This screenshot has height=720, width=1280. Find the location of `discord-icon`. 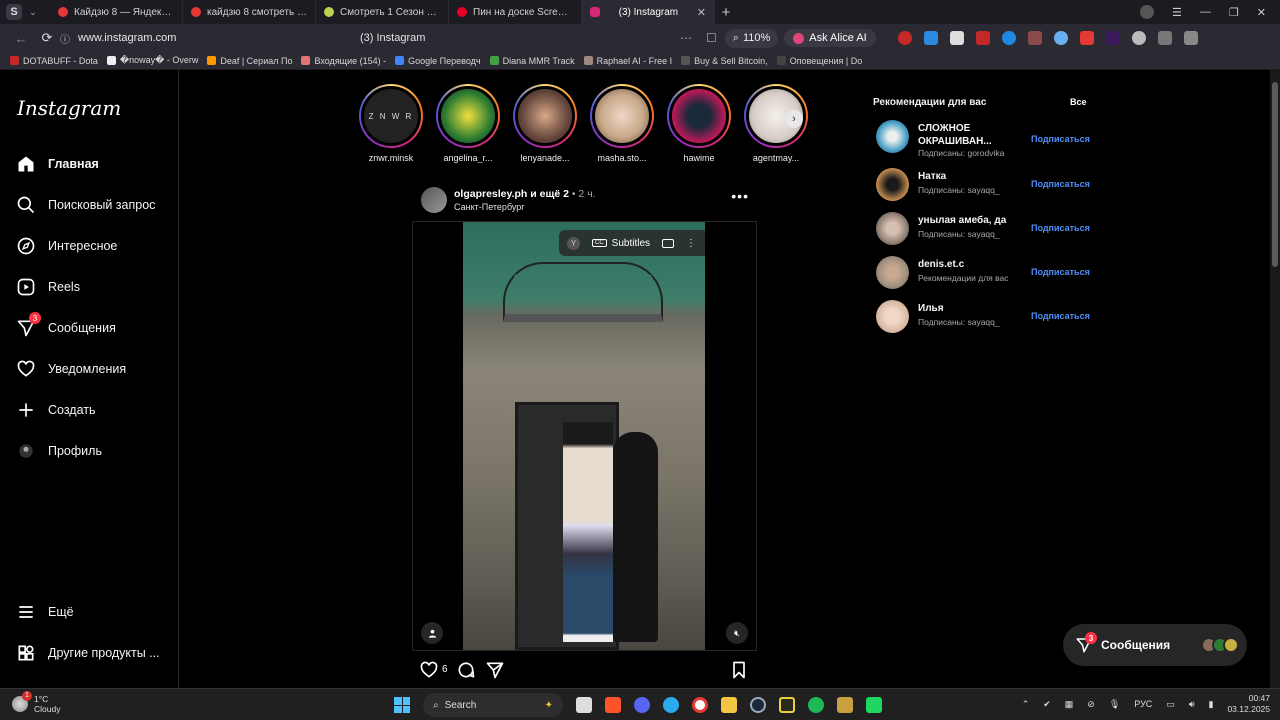

discord-icon is located at coordinates (642, 705).